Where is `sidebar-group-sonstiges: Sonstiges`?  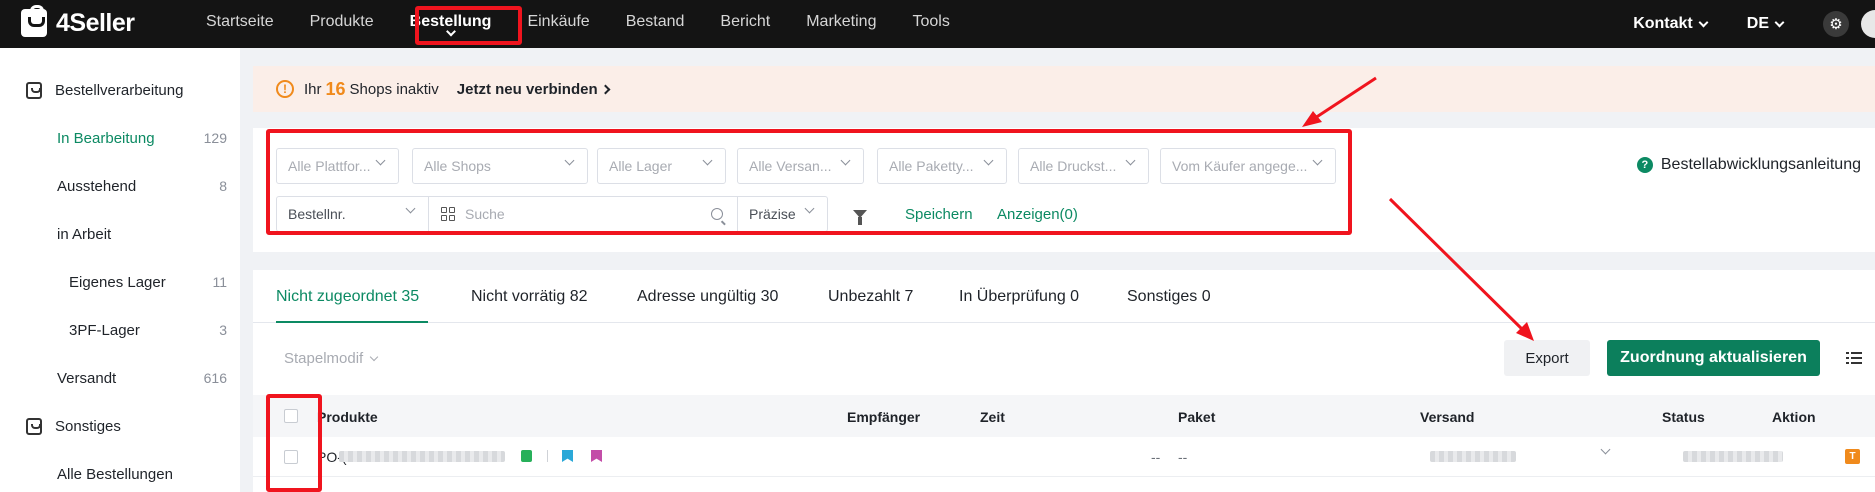
sidebar-group-sonstiges: Sonstiges is located at coordinates (73, 426).